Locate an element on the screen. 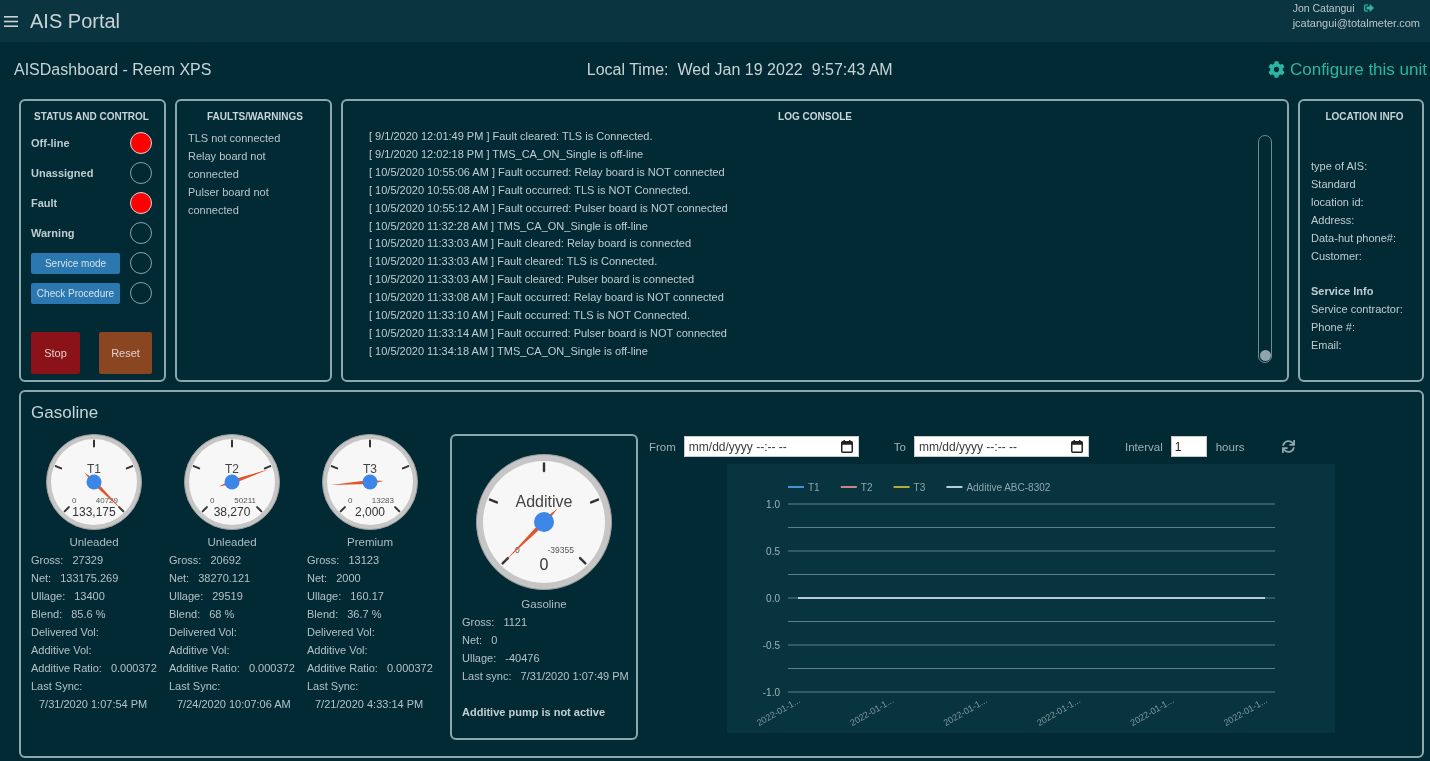 Image resolution: width=1430 pixels, height=761 pixels. panel-title: FAULTS/WARNINGS is located at coordinates (255, 117).